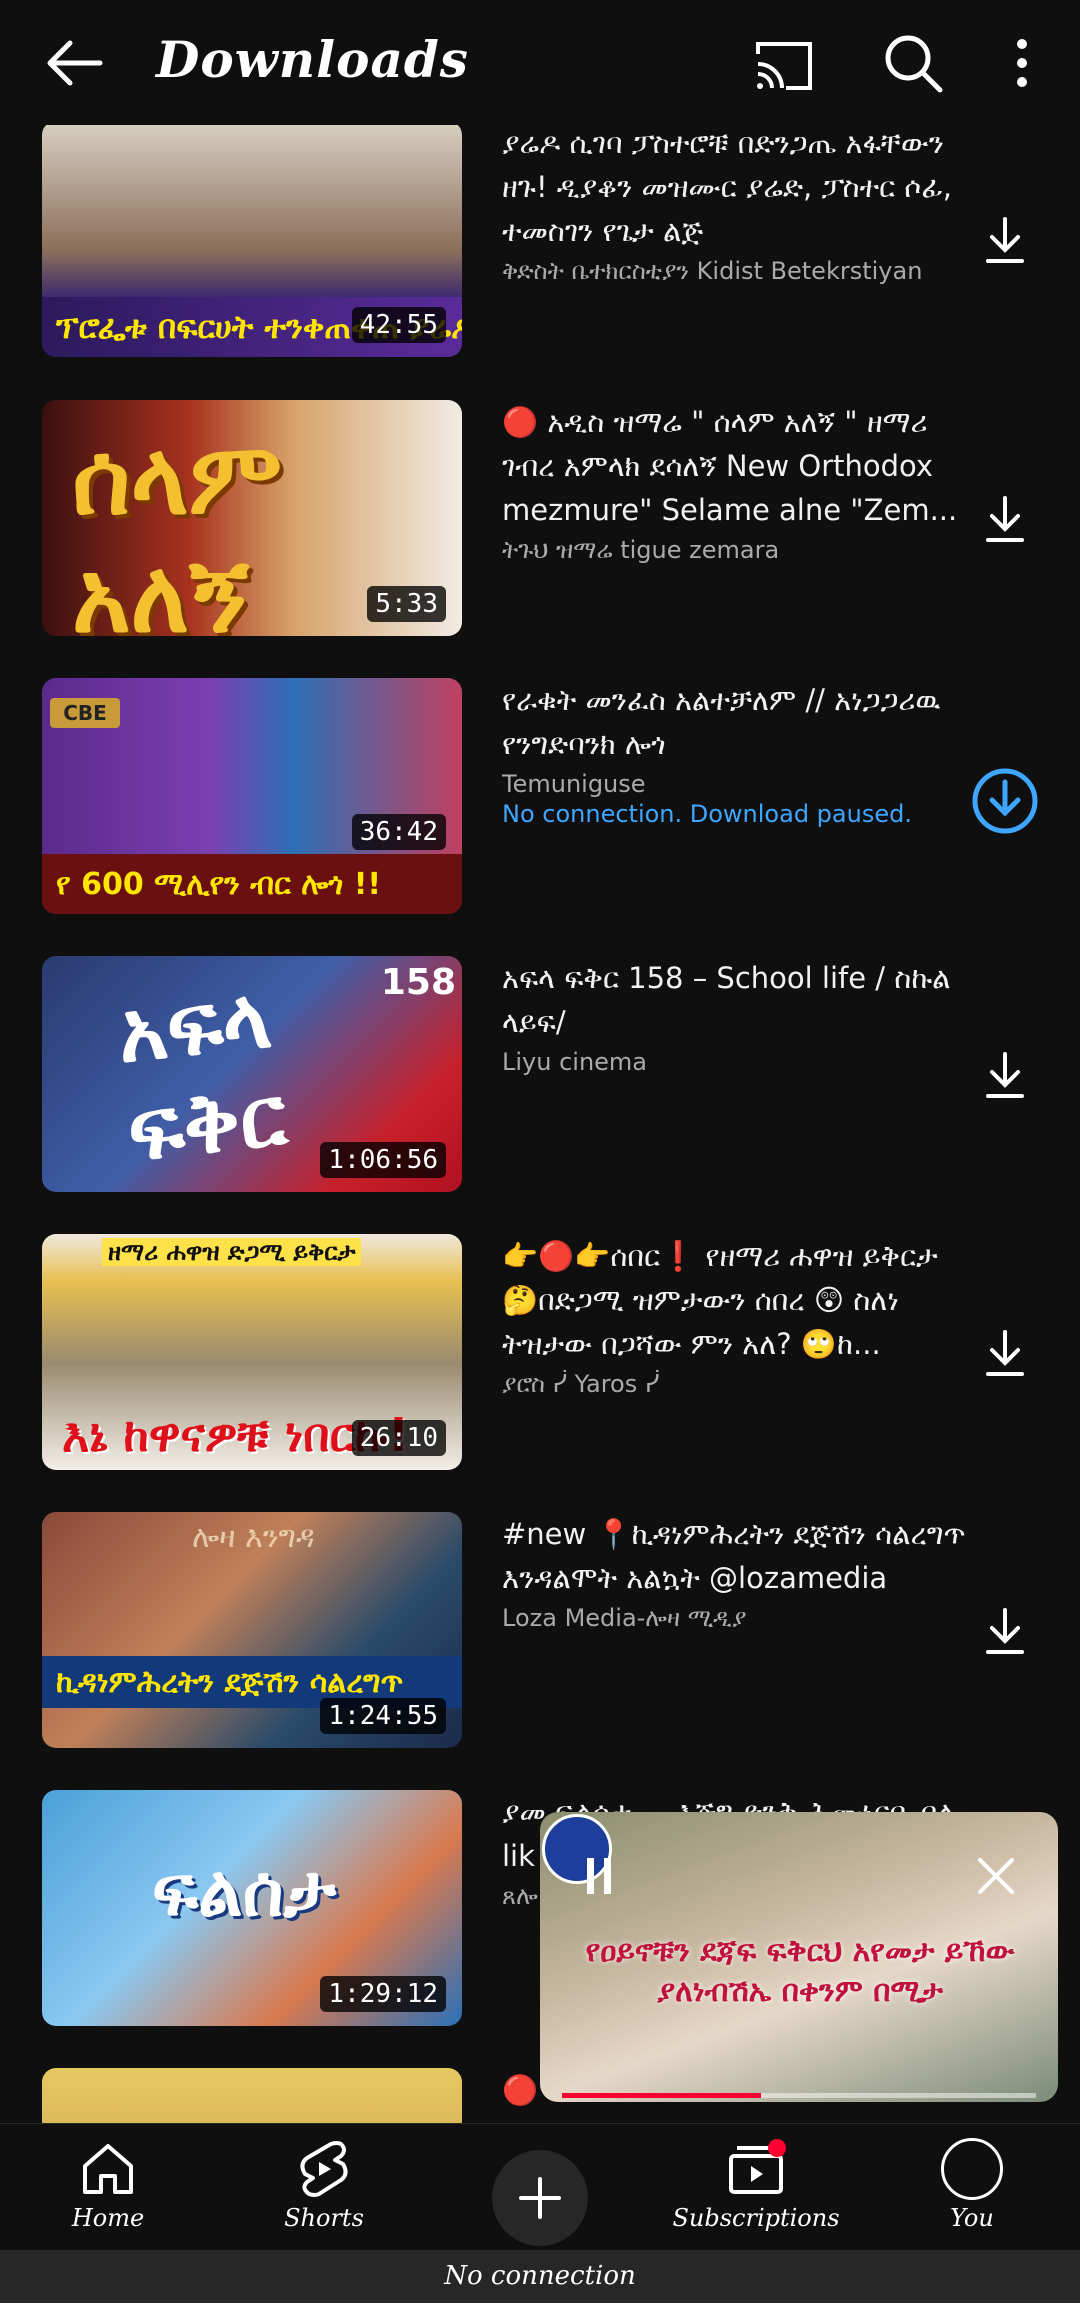 This screenshot has width=1080, height=2303. Describe the element at coordinates (252, 241) in the screenshot. I see `video-thumbnail: ፕሮፌቱ በፍርሀት ተንቀጠቀጠ ያሬዶ ዛሬም በገባበት አለ 42:55` at that location.